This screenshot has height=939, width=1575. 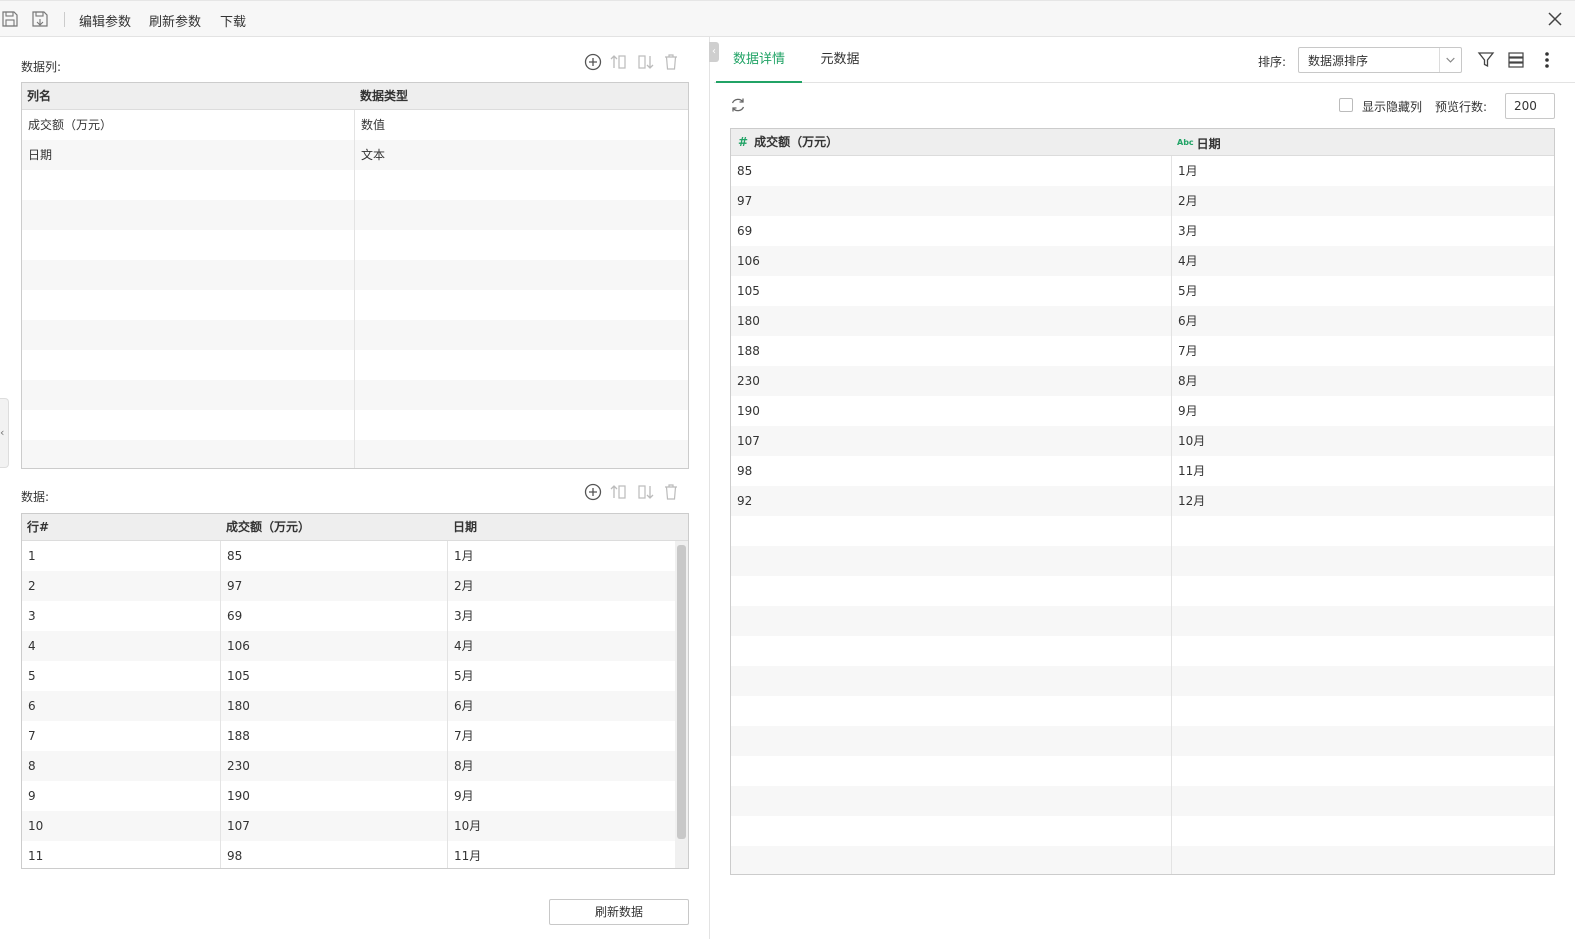 What do you see at coordinates (355, 646) in the screenshot?
I see `table-row: 4 106 4月` at bounding box center [355, 646].